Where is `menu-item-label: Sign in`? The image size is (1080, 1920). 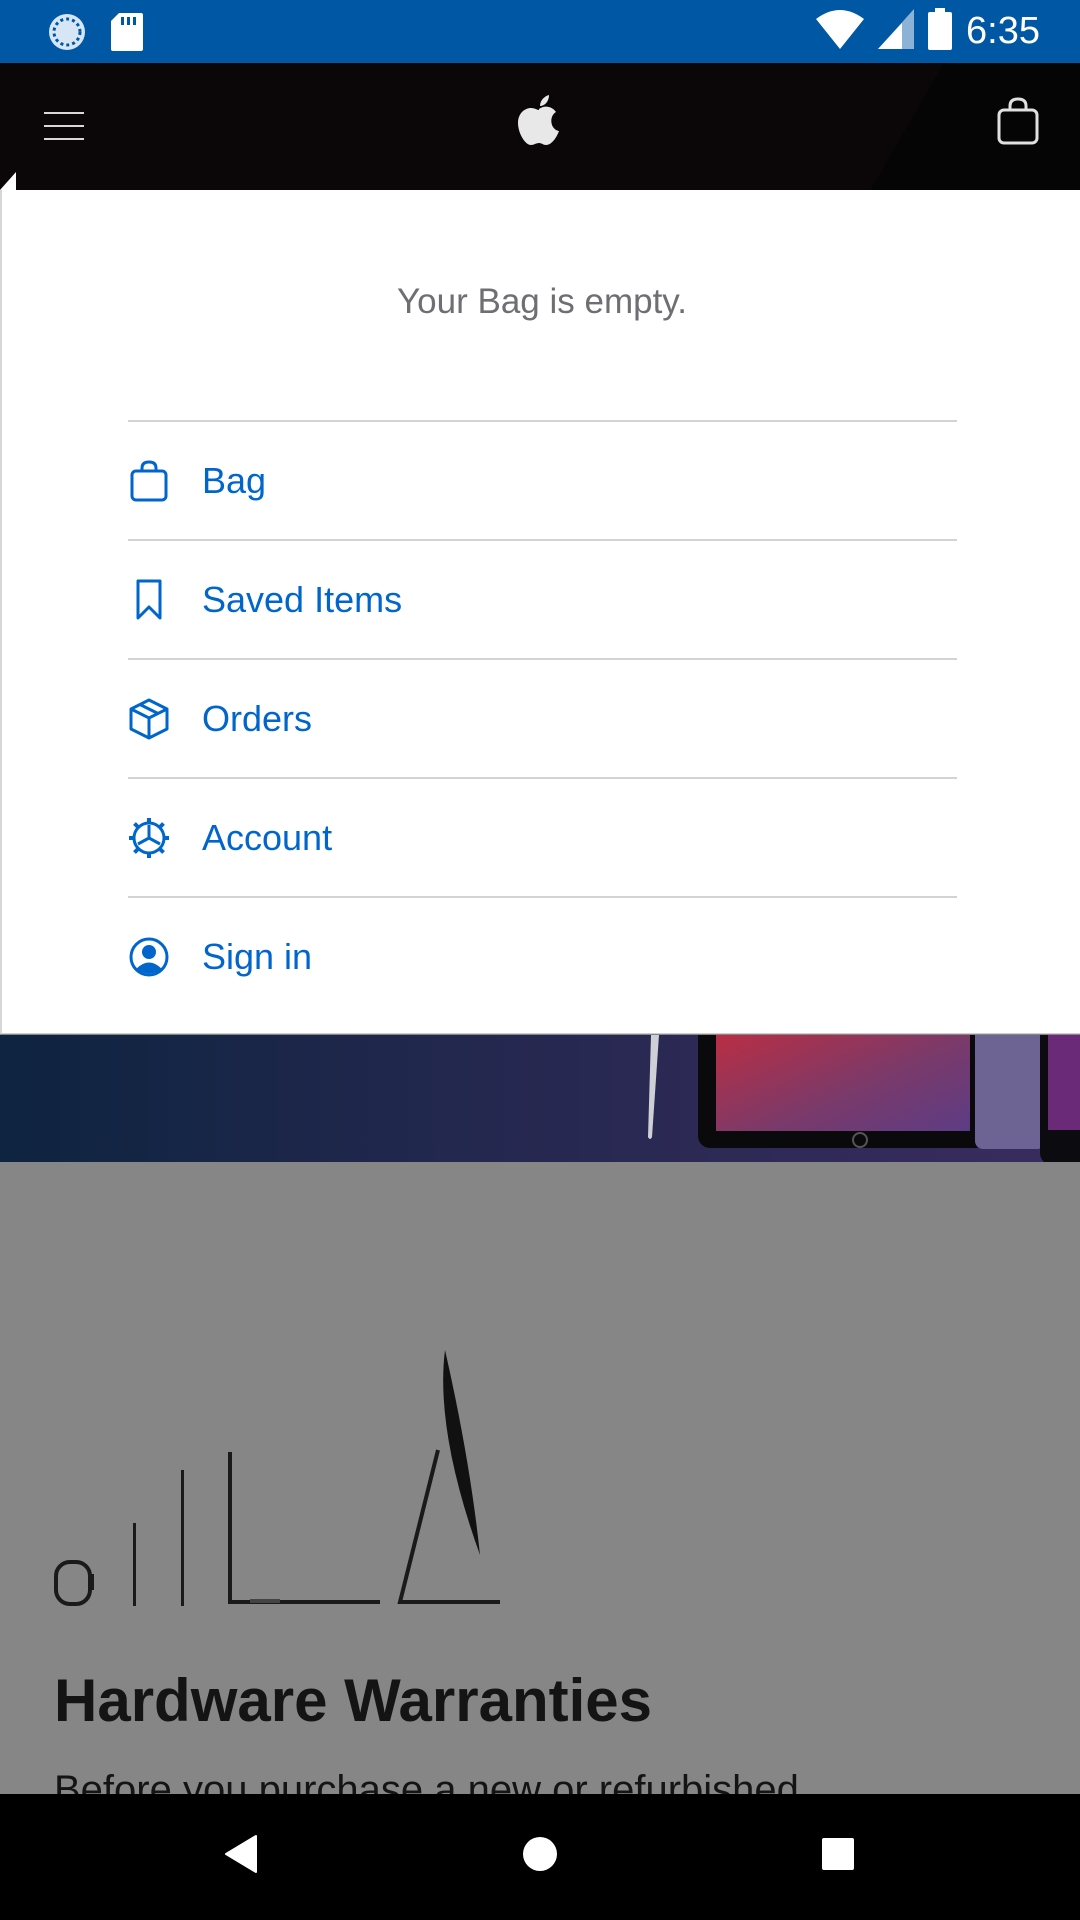
menu-item-label: Sign in is located at coordinates (257, 956).